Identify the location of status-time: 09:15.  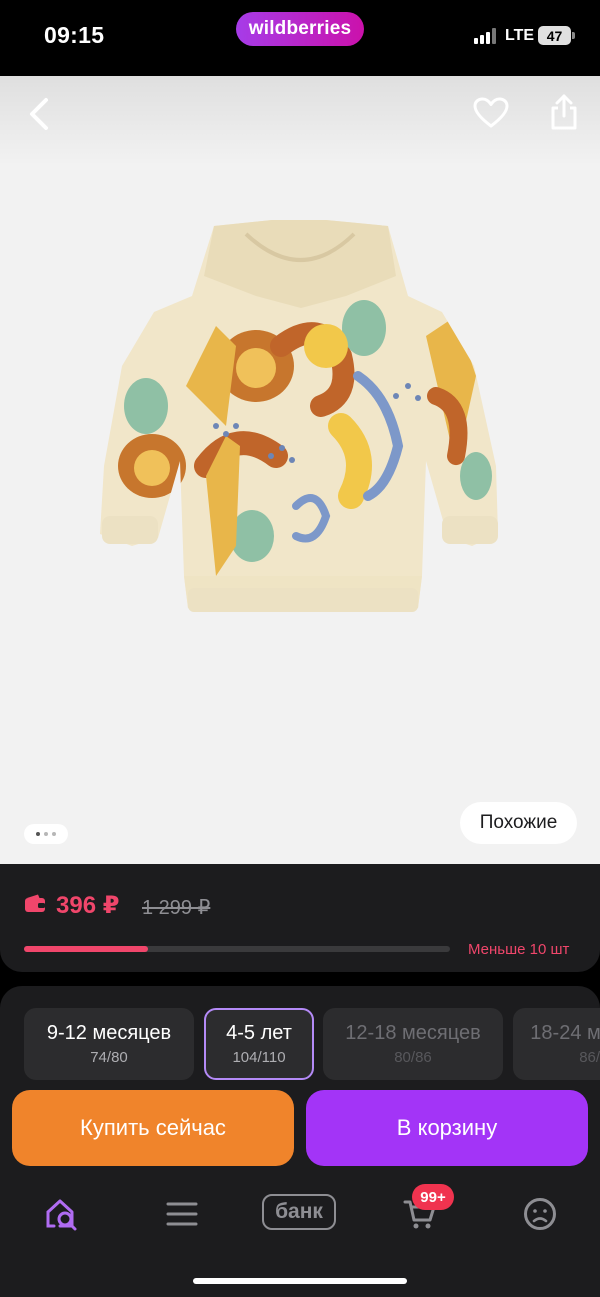
(74, 35).